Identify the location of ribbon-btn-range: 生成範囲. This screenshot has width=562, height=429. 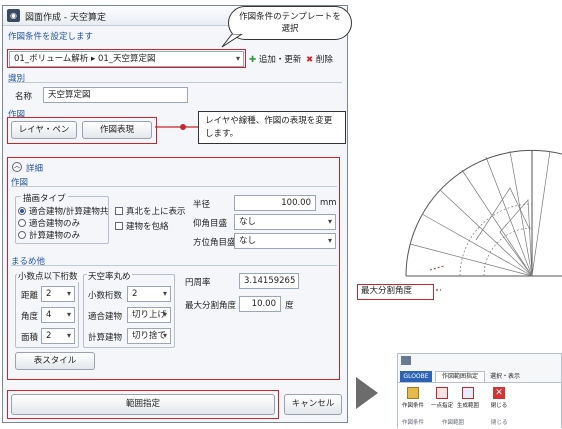
(468, 398).